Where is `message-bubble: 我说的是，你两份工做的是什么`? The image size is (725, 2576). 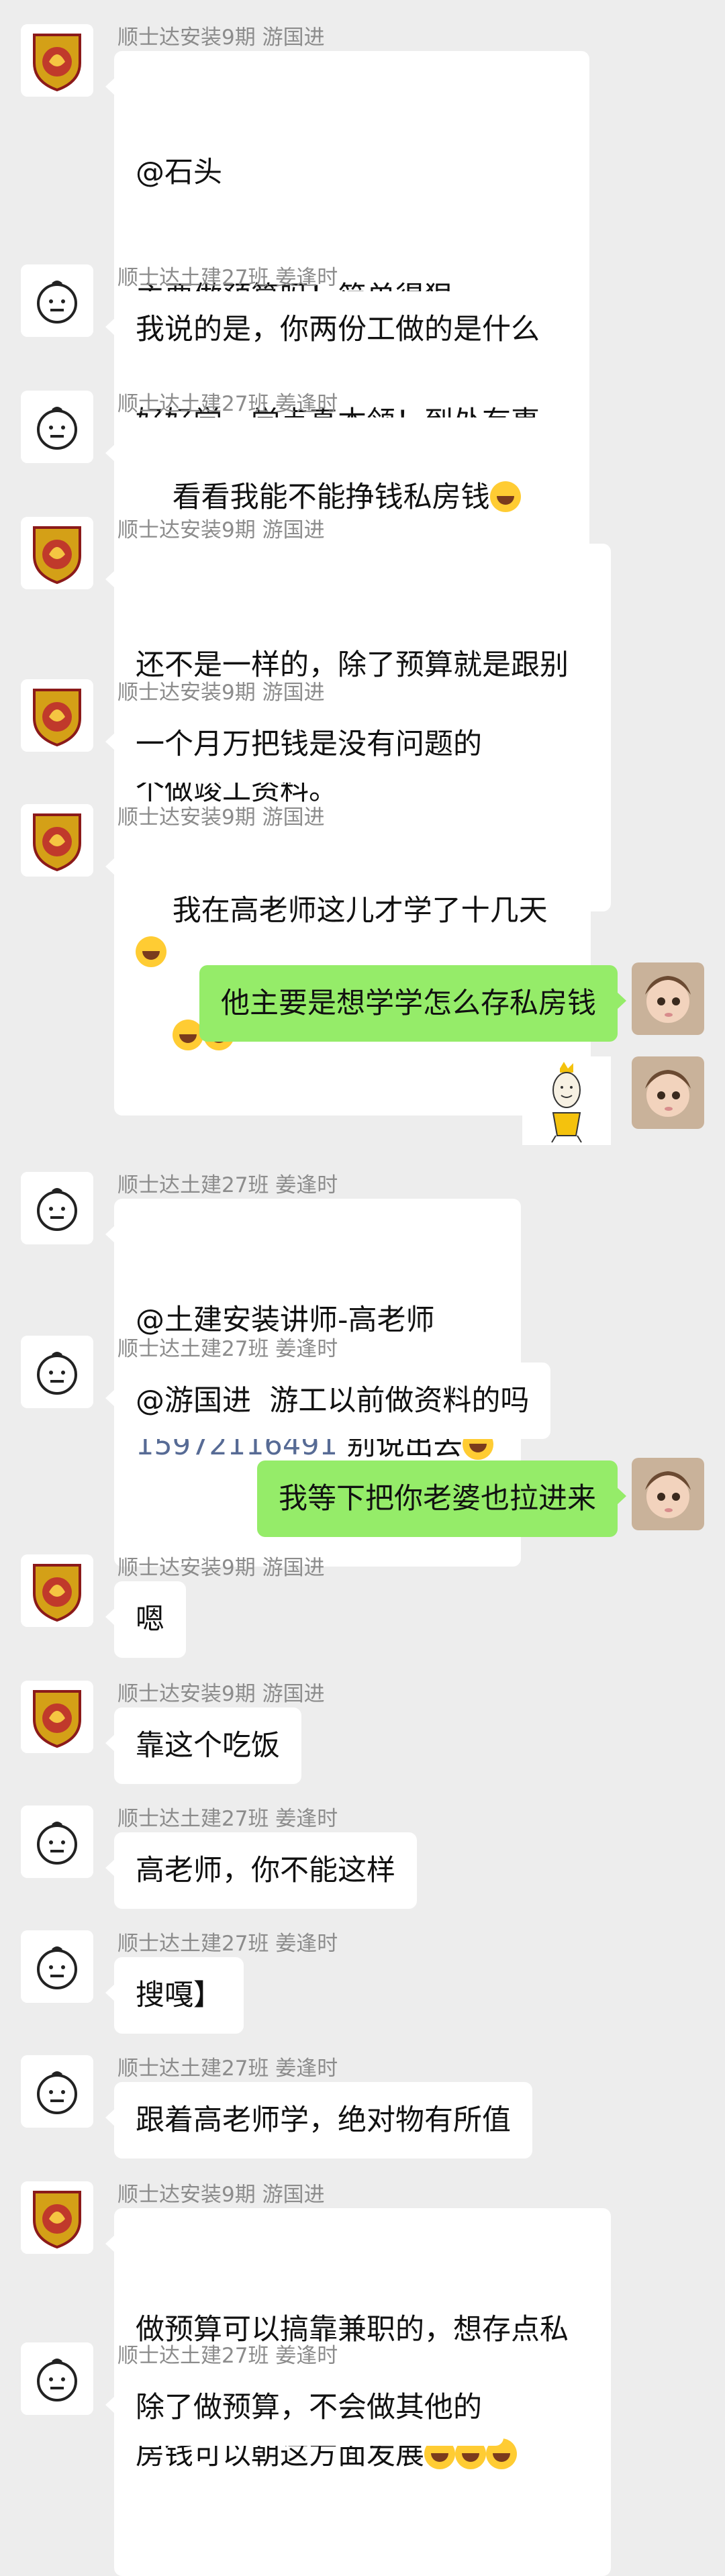
message-bubble: 我说的是，你两份工做的是什么 is located at coordinates (333, 329).